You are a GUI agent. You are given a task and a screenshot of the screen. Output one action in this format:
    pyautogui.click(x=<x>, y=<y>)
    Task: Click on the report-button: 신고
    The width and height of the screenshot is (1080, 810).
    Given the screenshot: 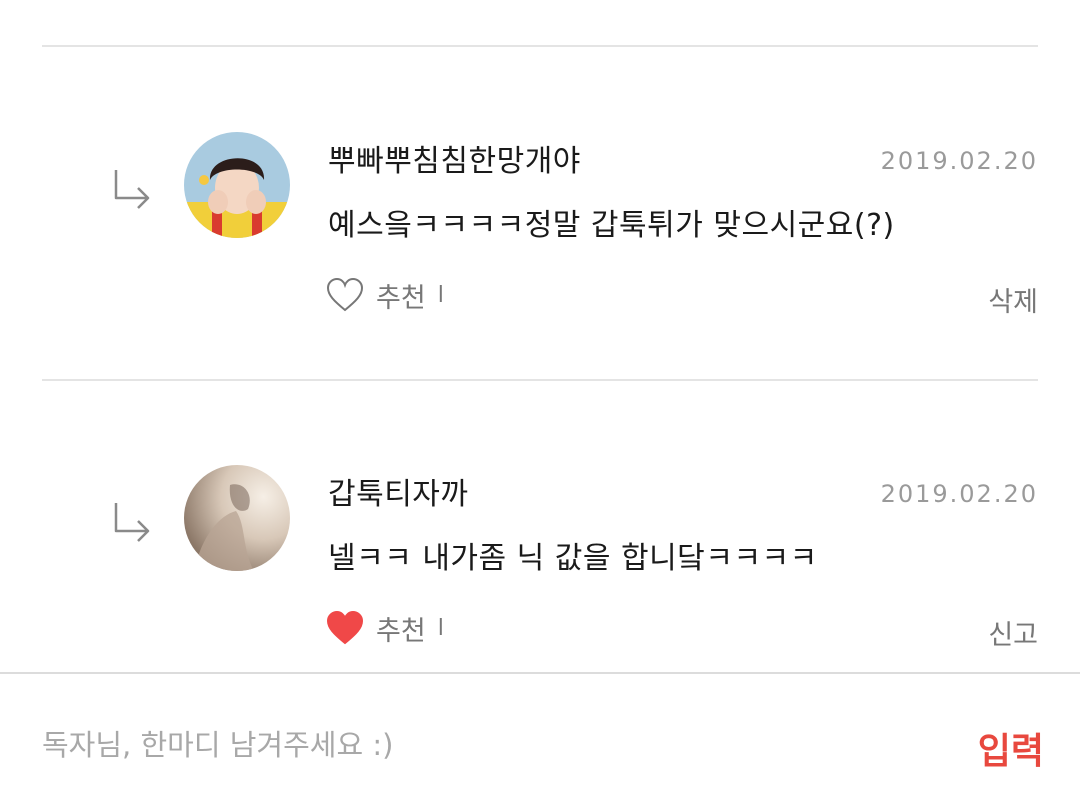 What is the action you would take?
    pyautogui.click(x=1013, y=632)
    